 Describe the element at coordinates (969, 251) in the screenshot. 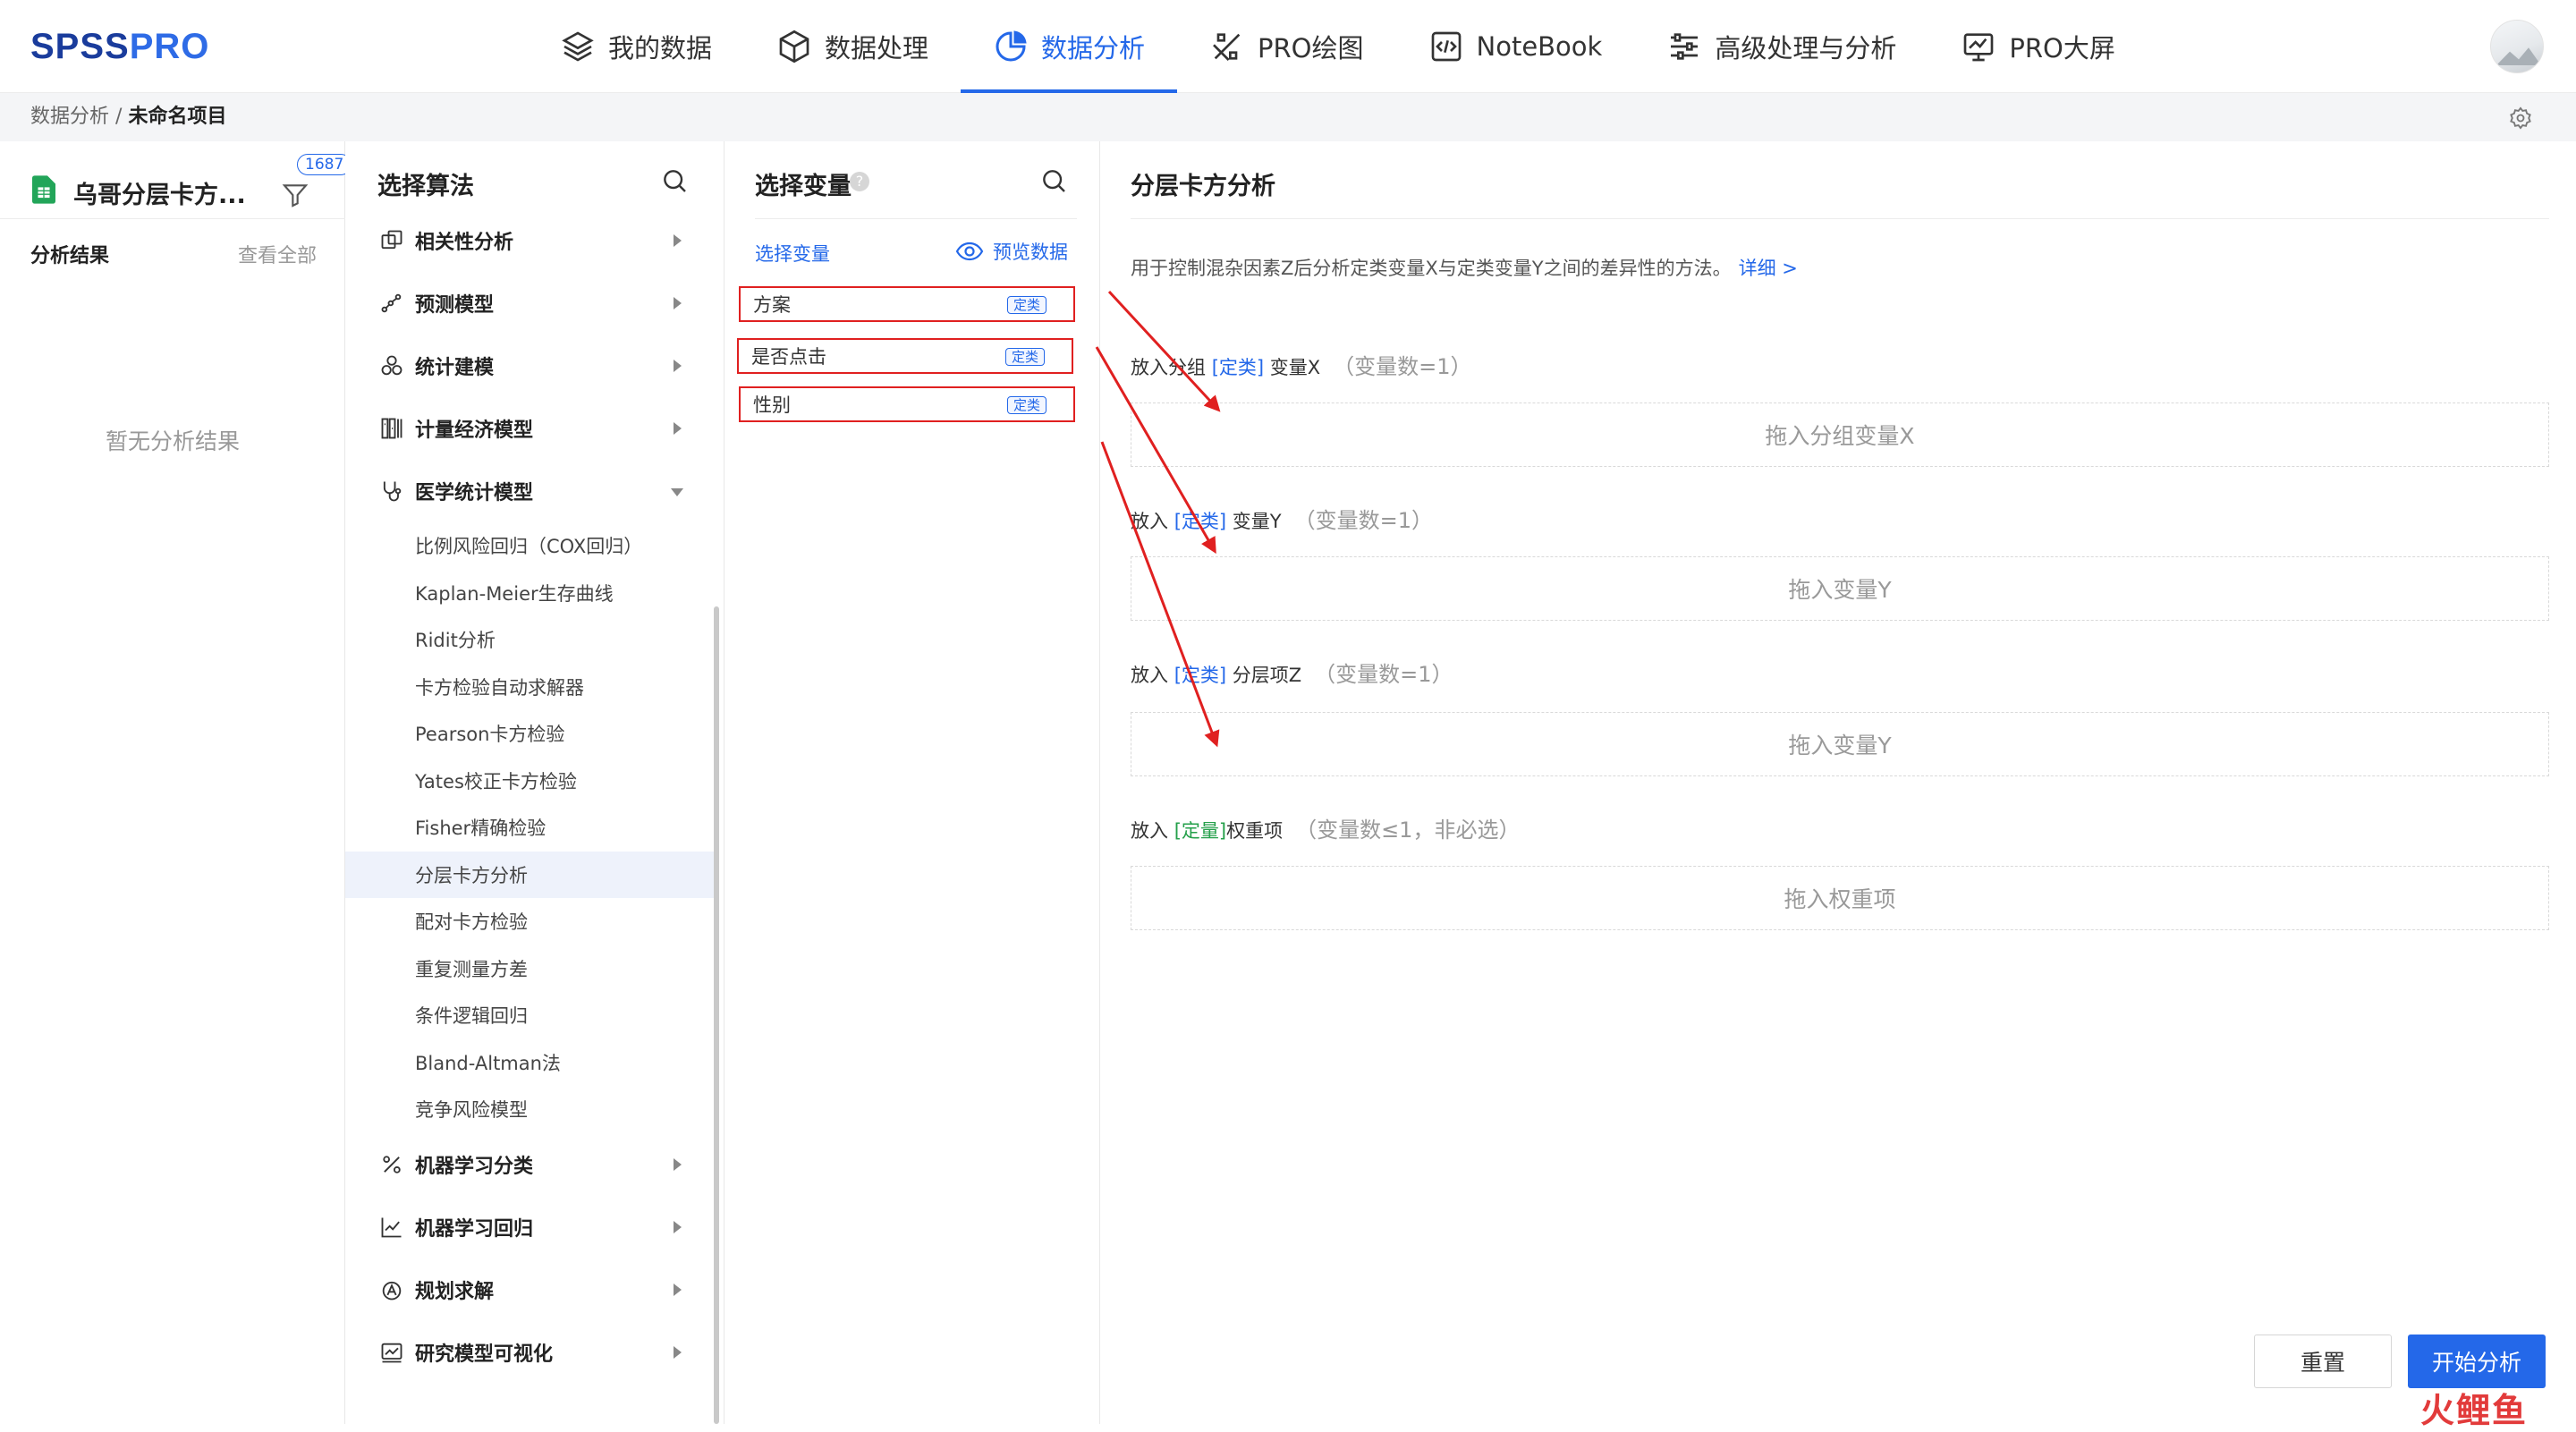

I see `eye-icon` at that location.